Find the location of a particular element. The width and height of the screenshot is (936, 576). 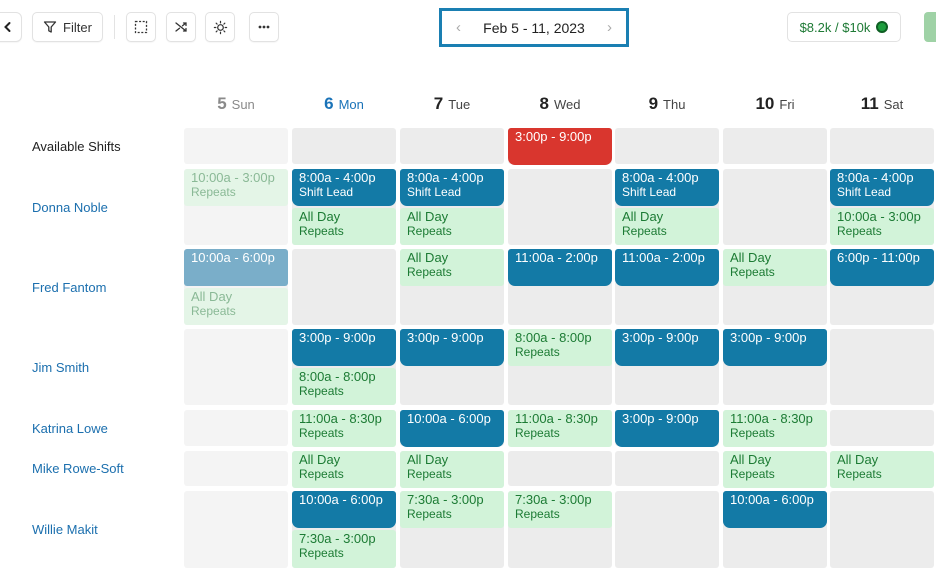

row-label-available-shifts: Available Shifts is located at coordinates (76, 146).